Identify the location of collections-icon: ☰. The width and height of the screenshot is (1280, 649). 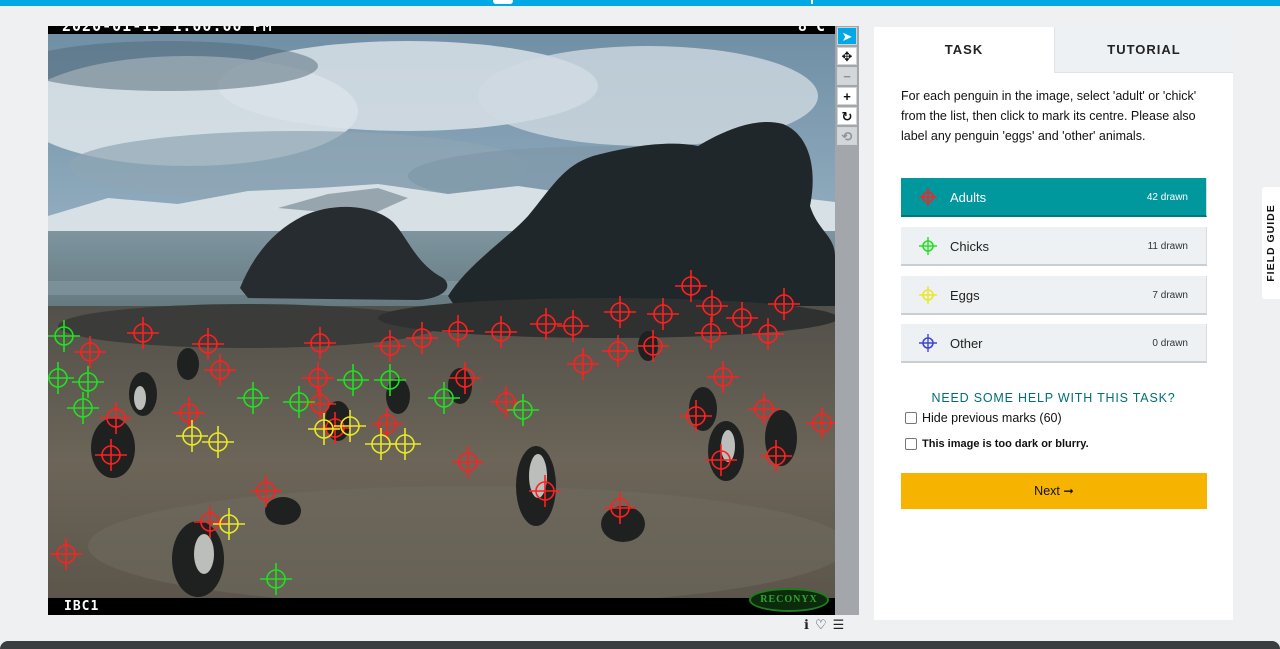
(839, 625).